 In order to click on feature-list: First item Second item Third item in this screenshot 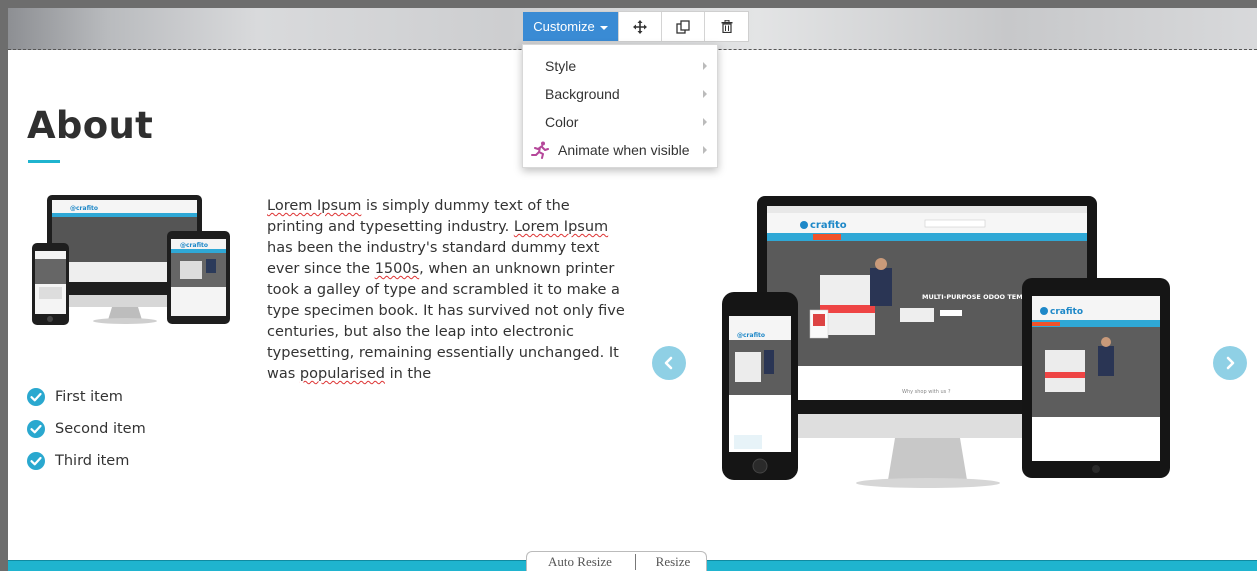, I will do `click(86, 429)`.